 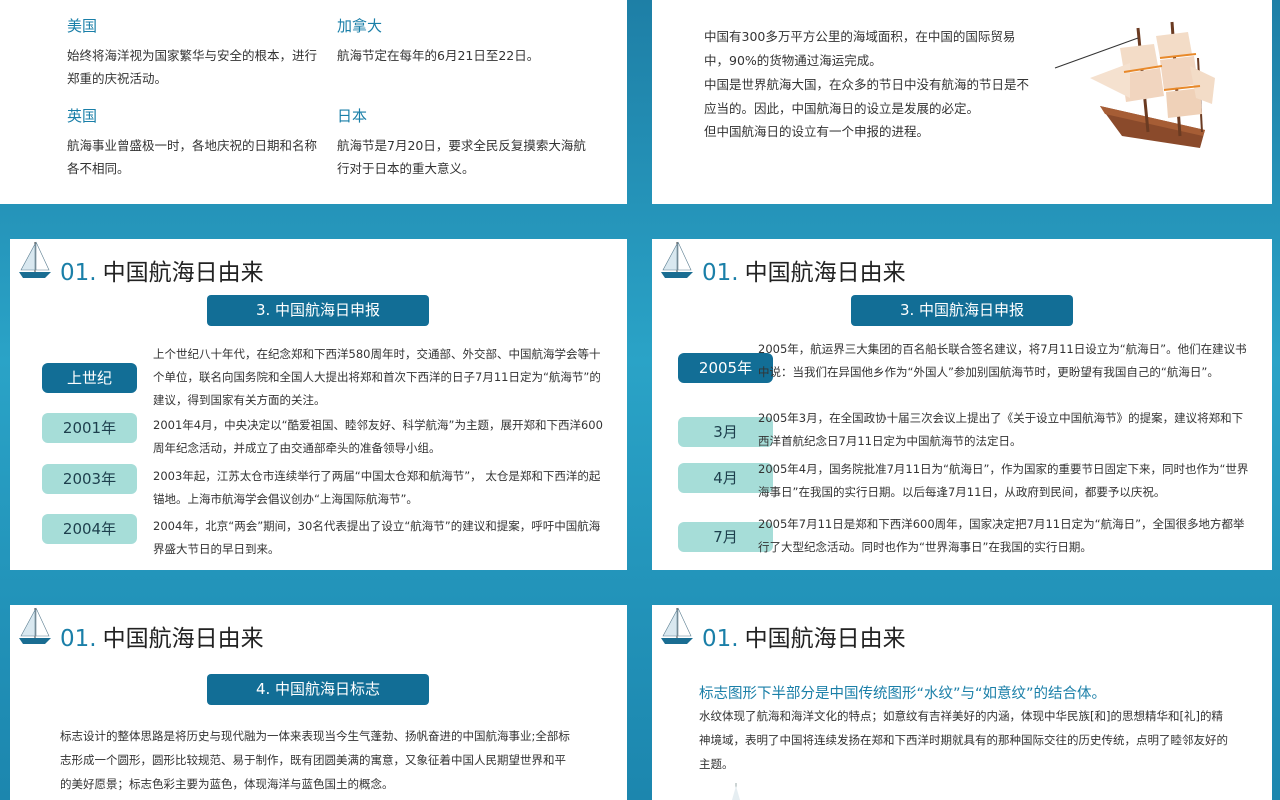 I want to click on section-pill: 4. 中国航海日标志, so click(x=318, y=689).